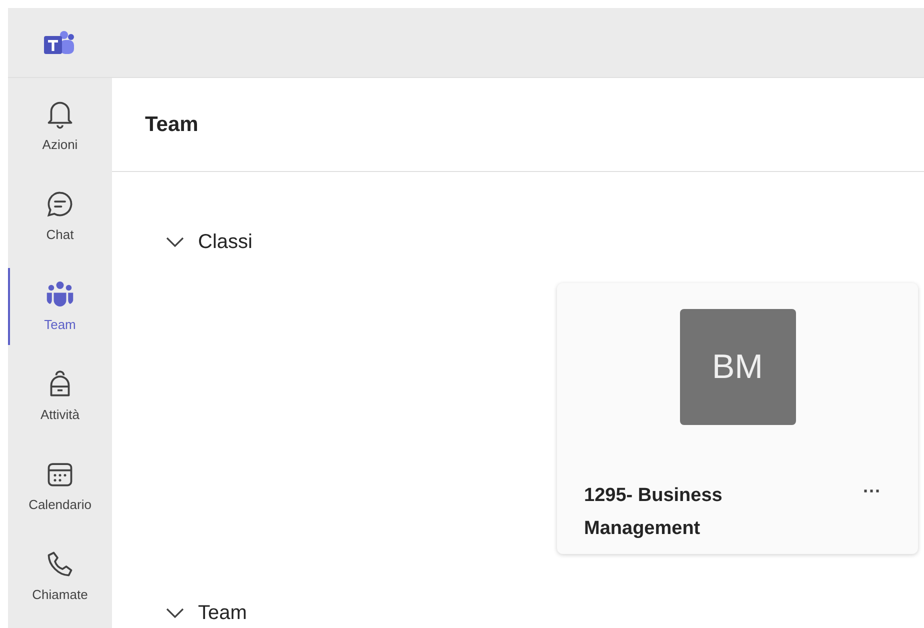  What do you see at coordinates (60, 204) in the screenshot?
I see `chat-icon` at bounding box center [60, 204].